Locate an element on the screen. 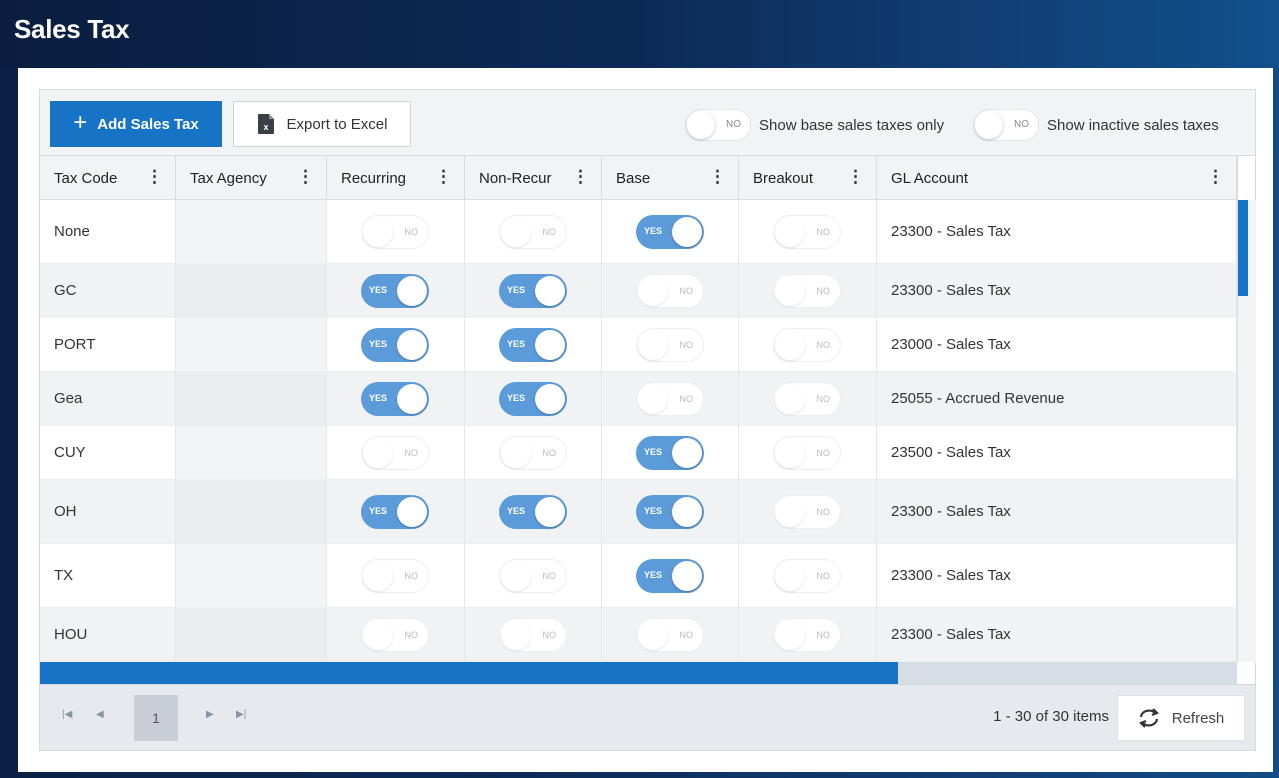 The height and width of the screenshot is (778, 1279). base-only-toggle: NO is located at coordinates (718, 125).